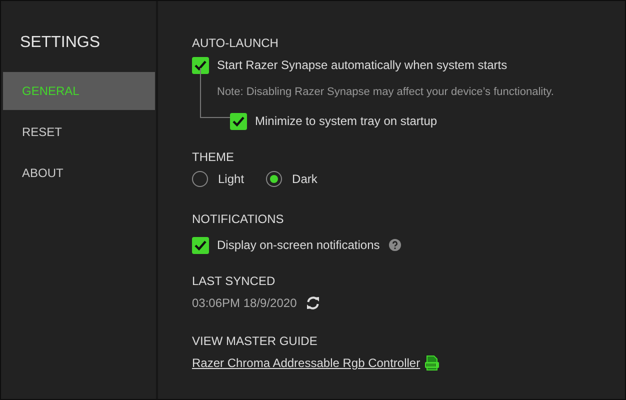 The image size is (626, 400). Describe the element at coordinates (244, 303) in the screenshot. I see `sync-time: 03:06PM 18/9/2020` at that location.